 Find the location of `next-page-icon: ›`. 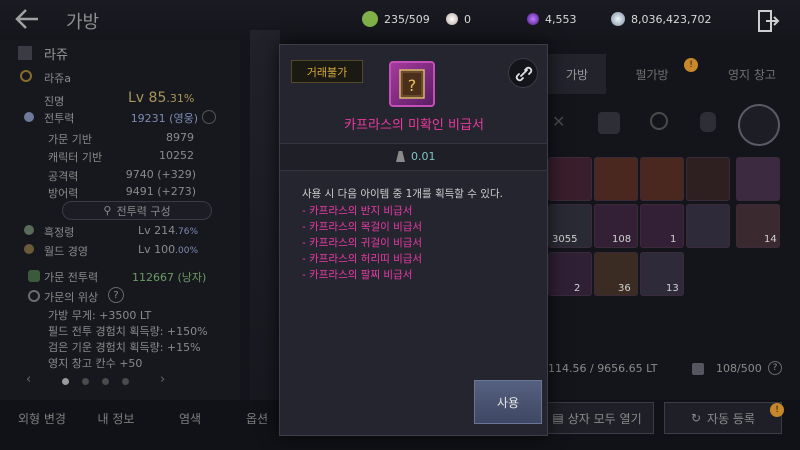

next-page-icon: › is located at coordinates (162, 379).